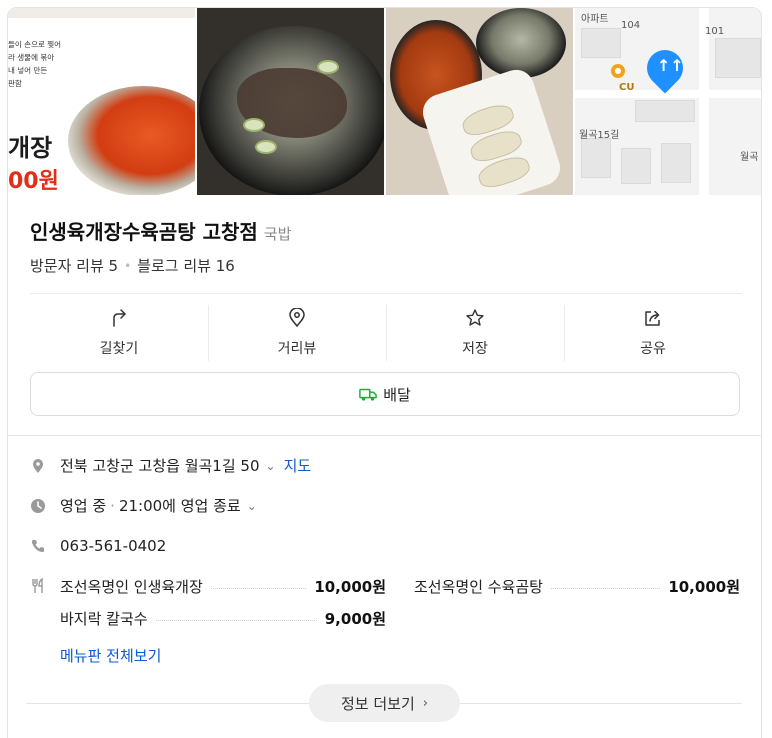 The width and height of the screenshot is (772, 738). I want to click on share-icon, so click(652, 318).